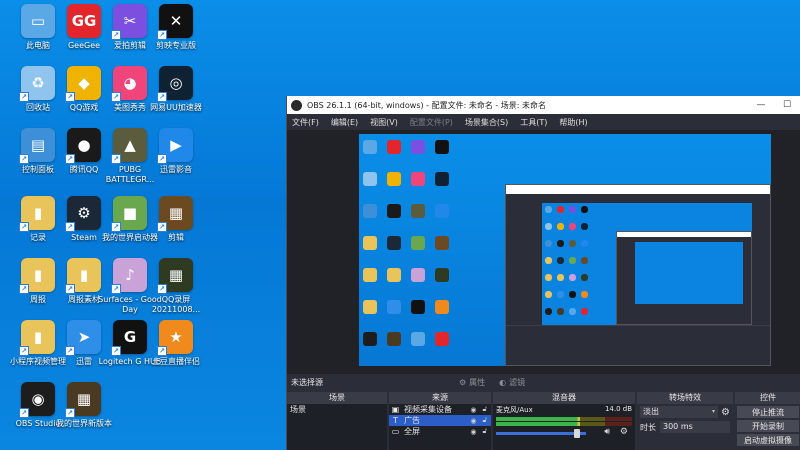  What do you see at coordinates (533, 122) in the screenshot?
I see `menu-tools: 工具(T)` at bounding box center [533, 122].